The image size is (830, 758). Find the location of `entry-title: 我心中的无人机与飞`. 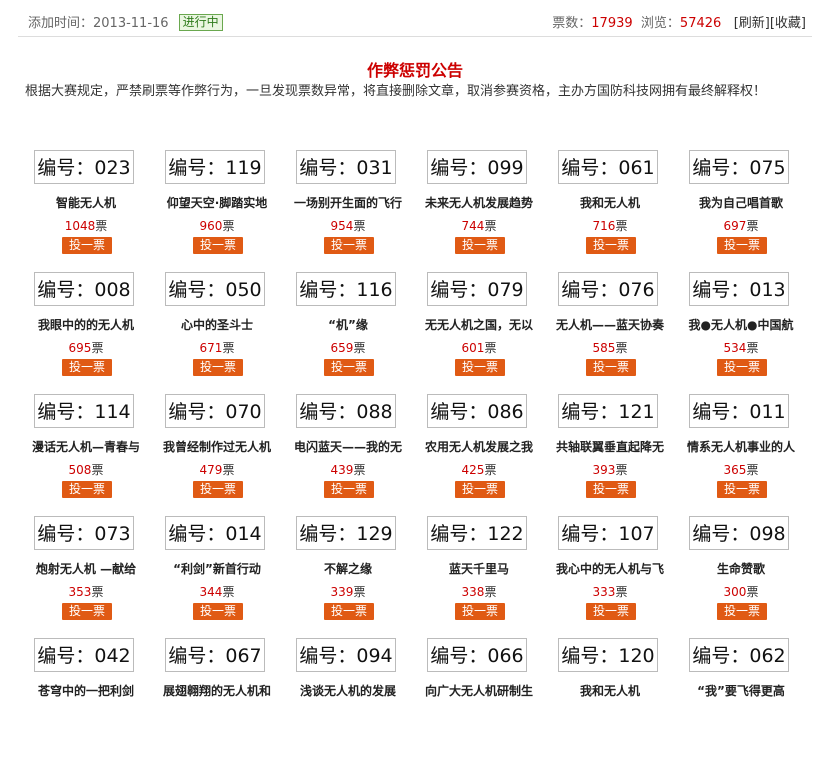

entry-title: 我心中的无人机与飞 is located at coordinates (610, 568).